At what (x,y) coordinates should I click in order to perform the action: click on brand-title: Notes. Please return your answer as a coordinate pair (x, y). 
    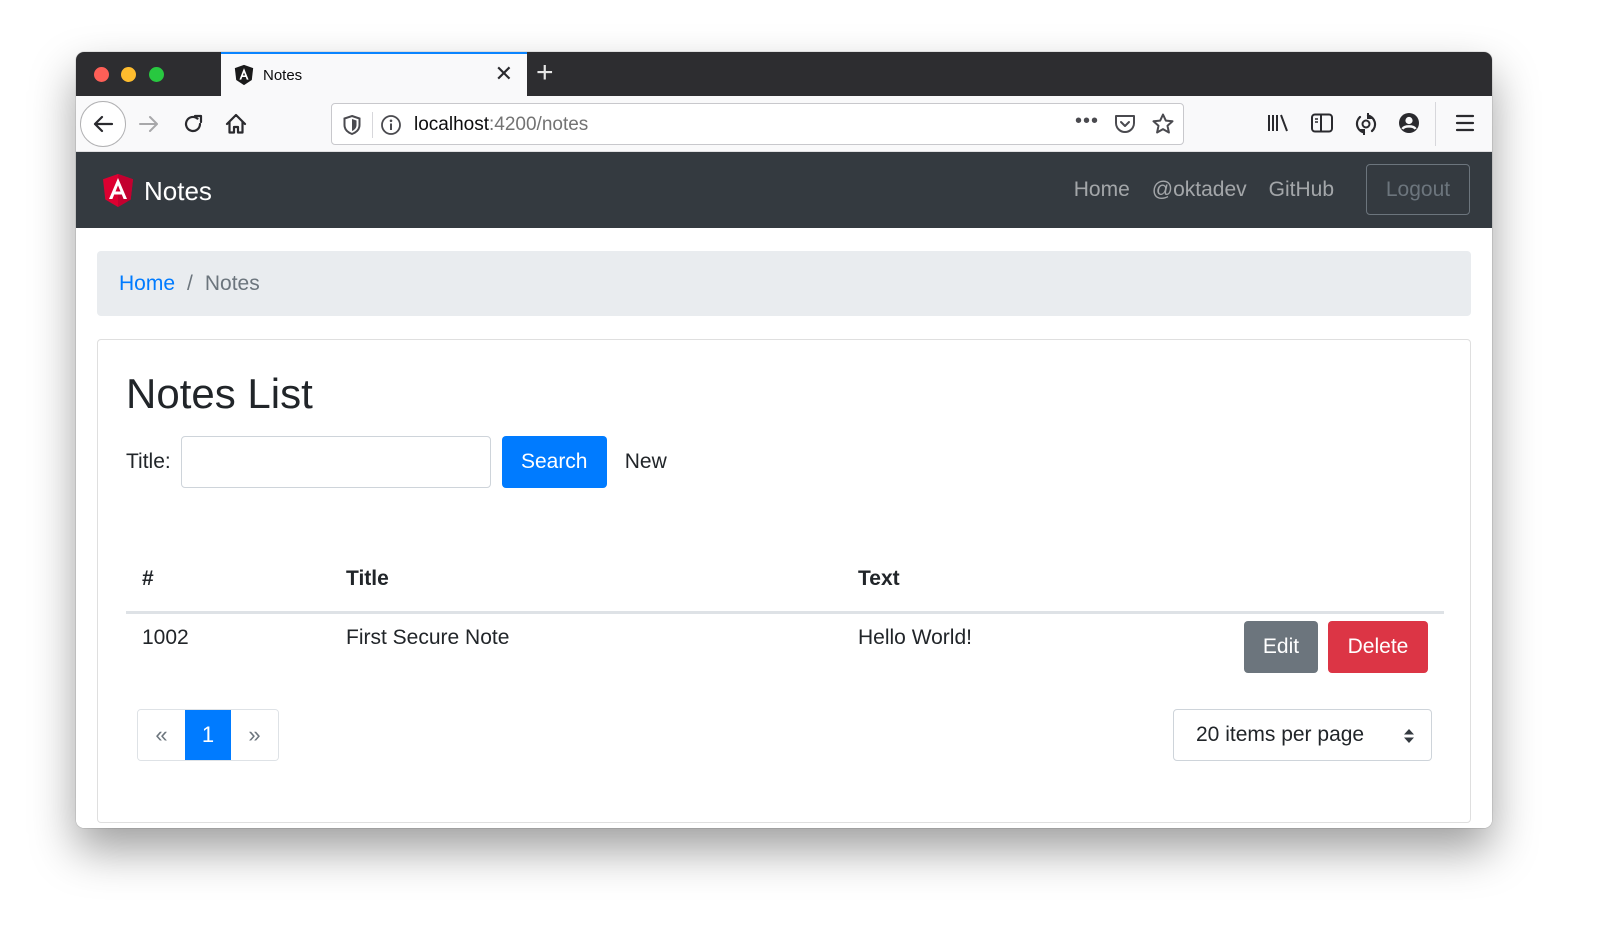
    Looking at the image, I should click on (178, 190).